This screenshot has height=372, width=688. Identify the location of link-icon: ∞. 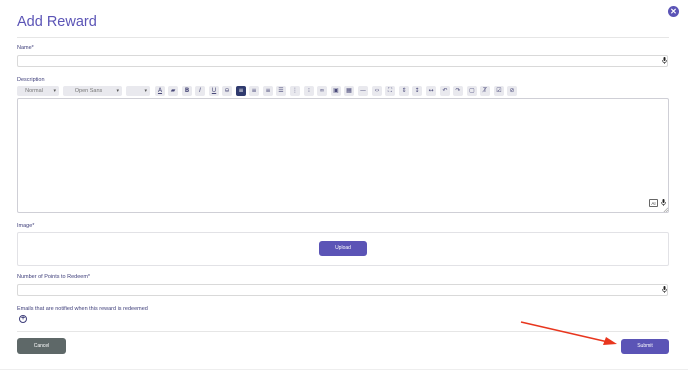
(322, 91).